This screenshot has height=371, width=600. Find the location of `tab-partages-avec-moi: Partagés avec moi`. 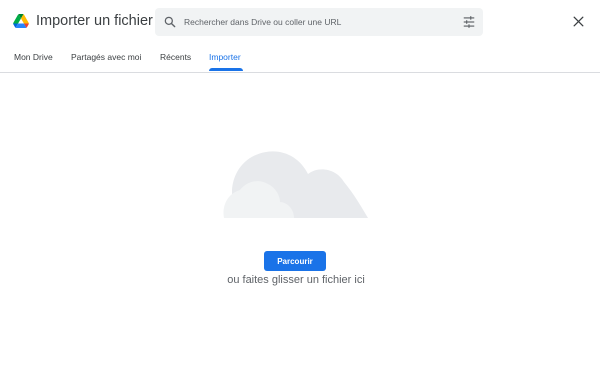

tab-partages-avec-moi: Partagés avec moi is located at coordinates (106, 57).